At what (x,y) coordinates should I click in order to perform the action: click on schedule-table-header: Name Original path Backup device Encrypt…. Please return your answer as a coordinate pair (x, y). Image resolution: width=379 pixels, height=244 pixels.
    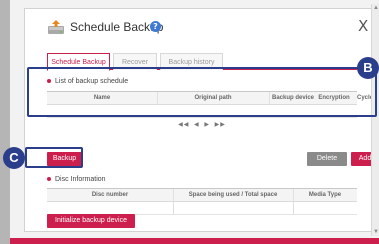
    Looking at the image, I should click on (210, 98).